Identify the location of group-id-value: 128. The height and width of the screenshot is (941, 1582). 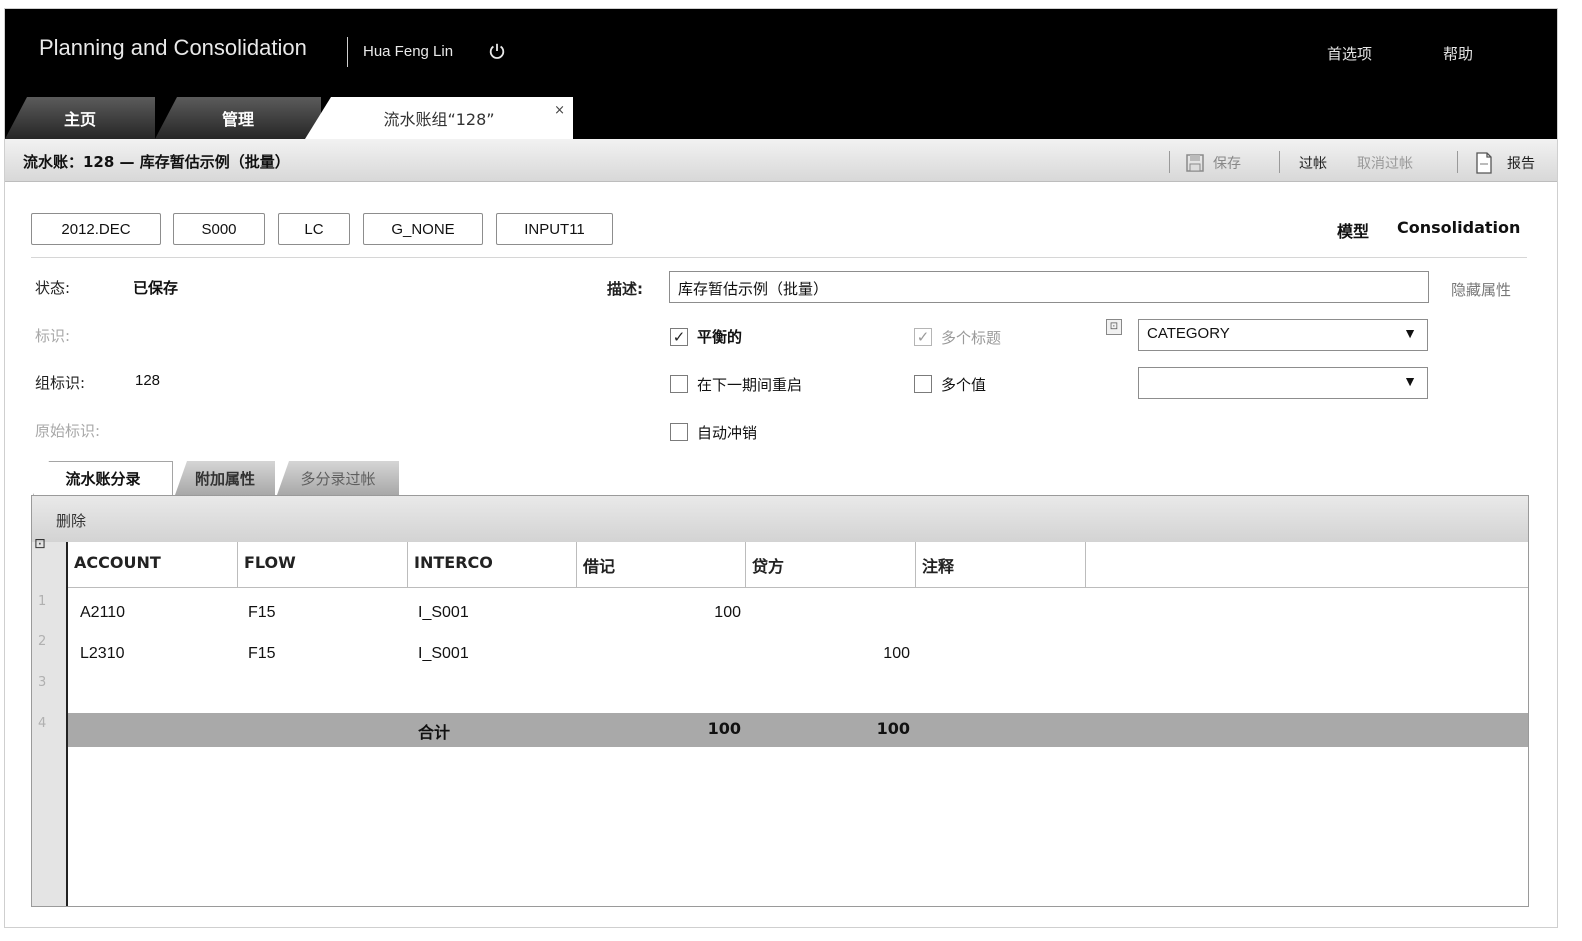
(148, 380).